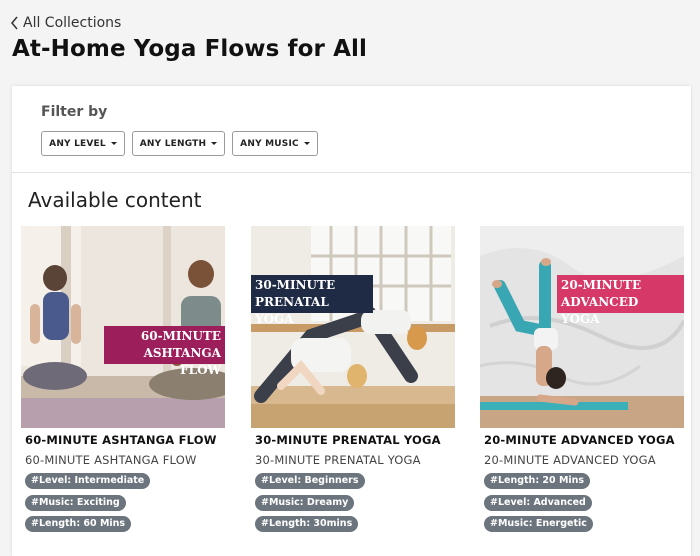 The image size is (700, 556). I want to click on music-filter-dropdown: ANY MUSIC, so click(275, 143).